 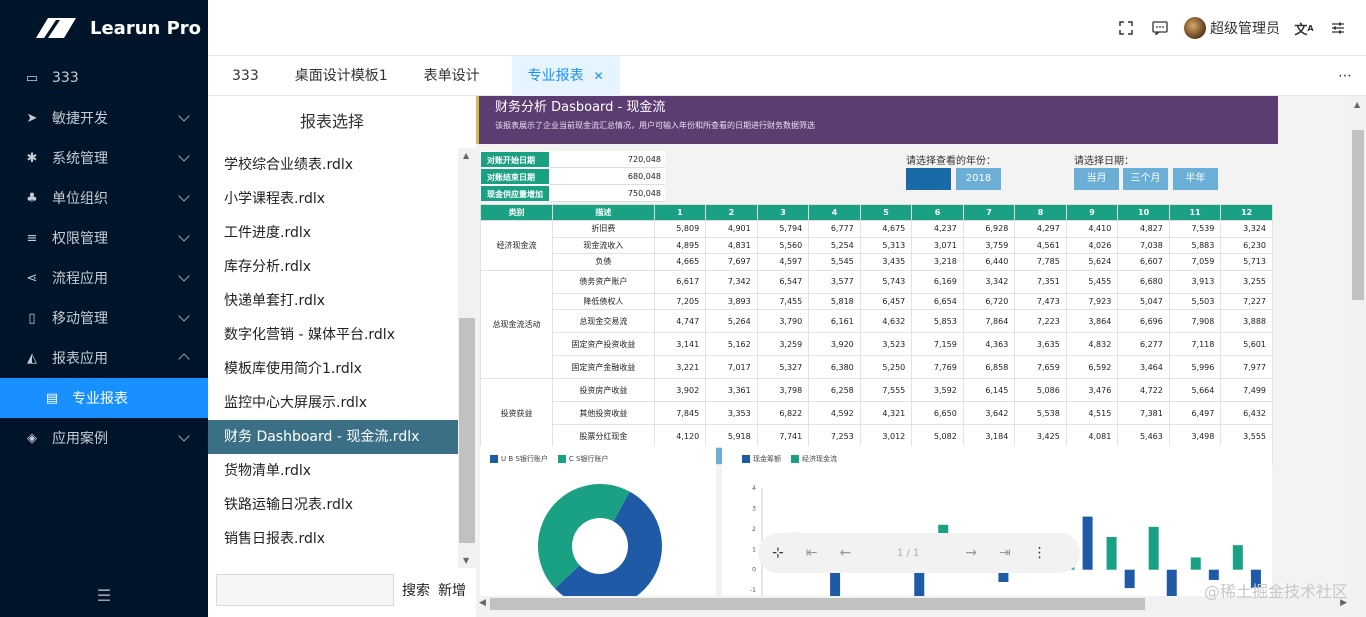 I want to click on sidebar-item: ➤ 敏捷开发, so click(x=104, y=118).